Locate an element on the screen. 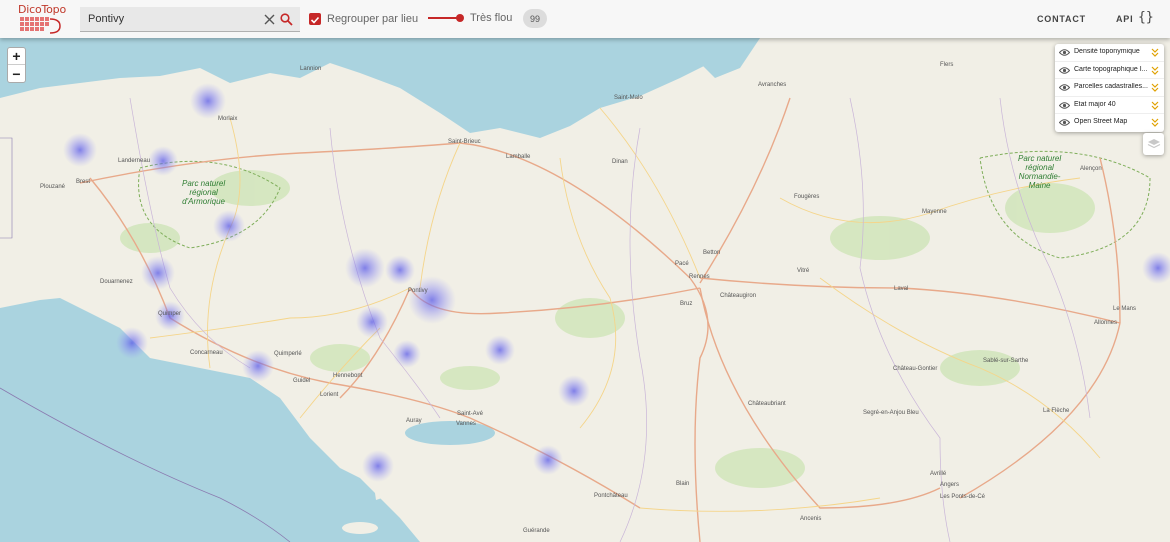 This screenshot has height=542, width=1170. label-bruz: Bruz is located at coordinates (686, 304).